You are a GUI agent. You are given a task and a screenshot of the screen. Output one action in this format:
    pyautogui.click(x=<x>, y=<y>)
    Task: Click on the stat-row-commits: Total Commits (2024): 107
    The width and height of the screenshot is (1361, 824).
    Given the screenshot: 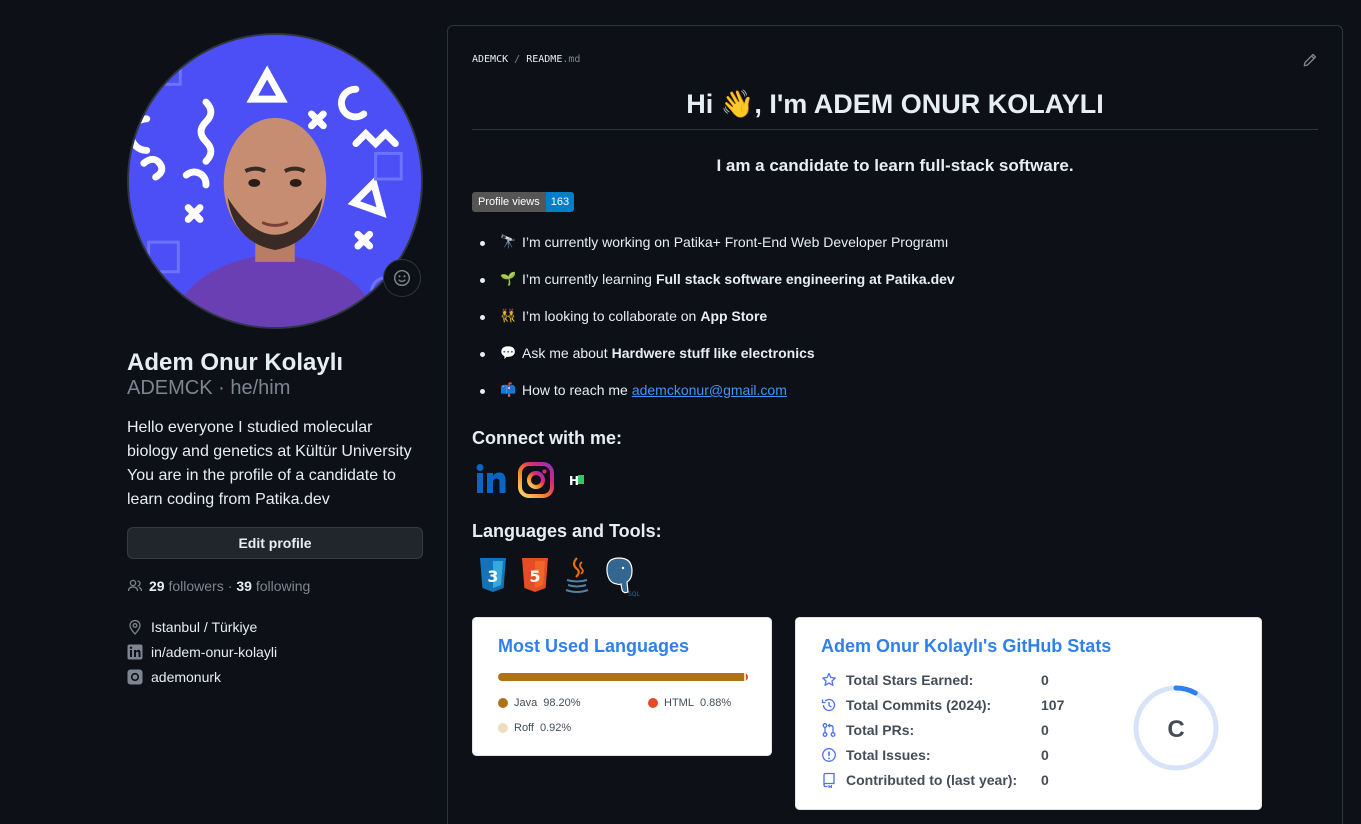 What is the action you would take?
    pyautogui.click(x=942, y=705)
    